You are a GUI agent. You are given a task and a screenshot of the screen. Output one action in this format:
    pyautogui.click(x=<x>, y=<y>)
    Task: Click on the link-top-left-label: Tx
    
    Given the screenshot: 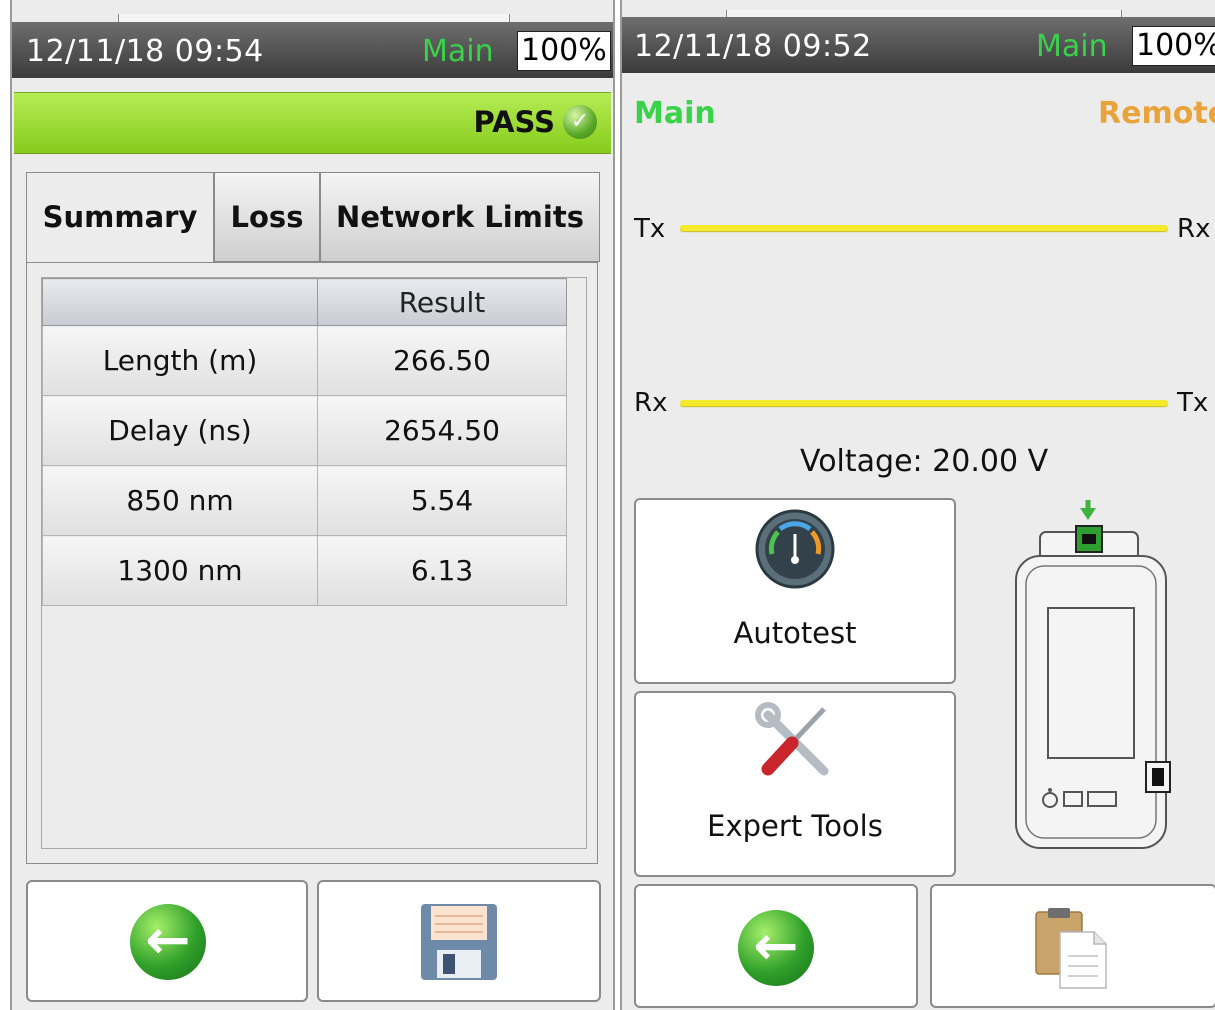 What is the action you would take?
    pyautogui.click(x=650, y=229)
    